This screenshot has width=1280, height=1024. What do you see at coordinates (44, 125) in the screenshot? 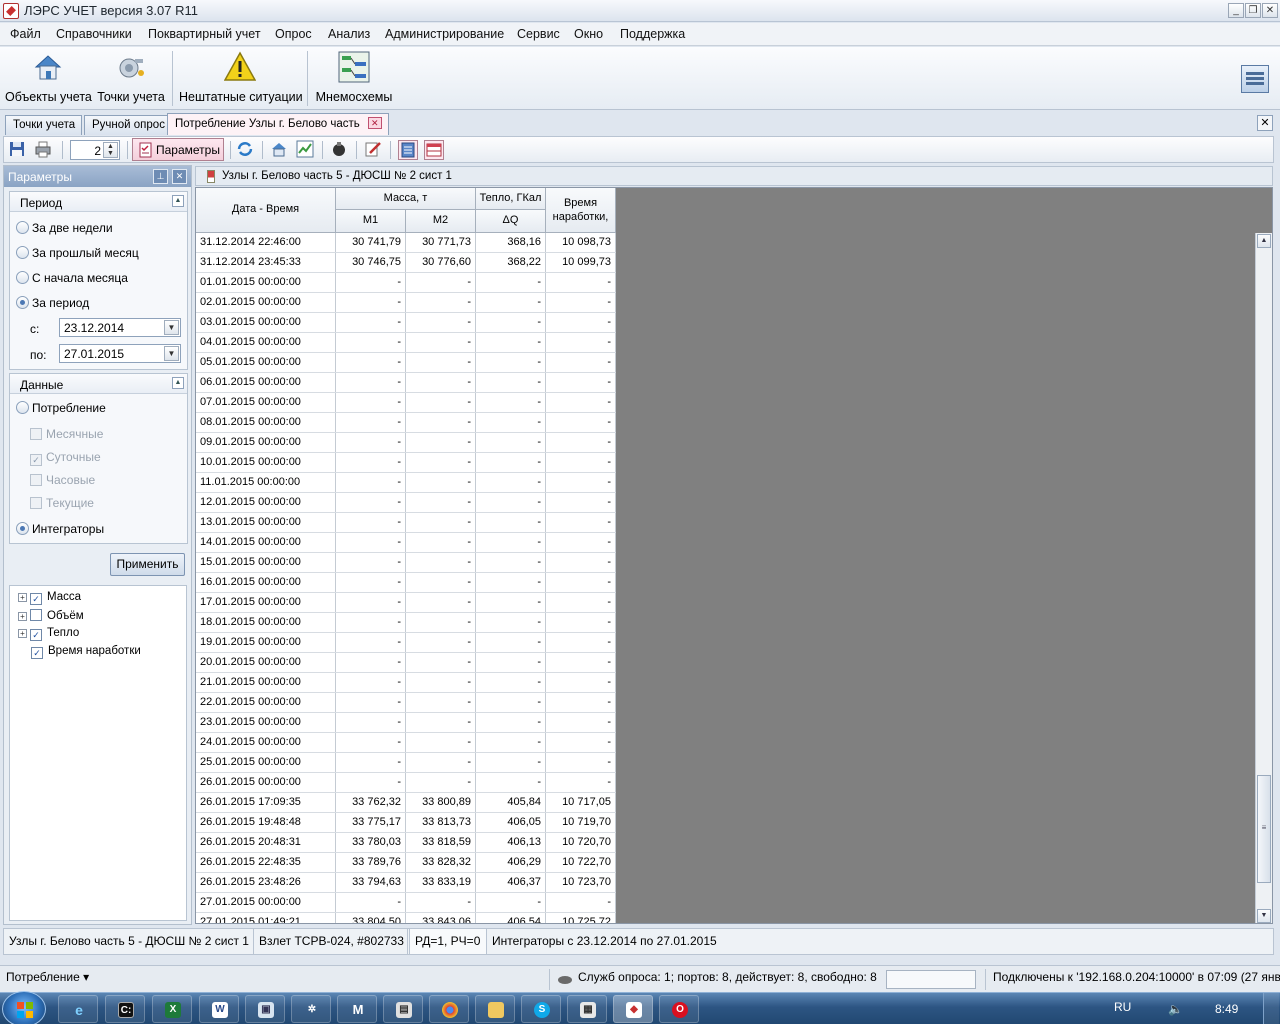
I see `tab-points: Точки учета` at bounding box center [44, 125].